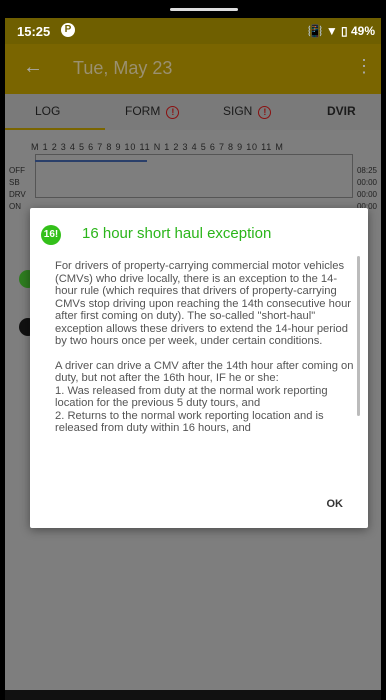  Describe the element at coordinates (91, 161) in the screenshot. I see `log-line-off` at that location.